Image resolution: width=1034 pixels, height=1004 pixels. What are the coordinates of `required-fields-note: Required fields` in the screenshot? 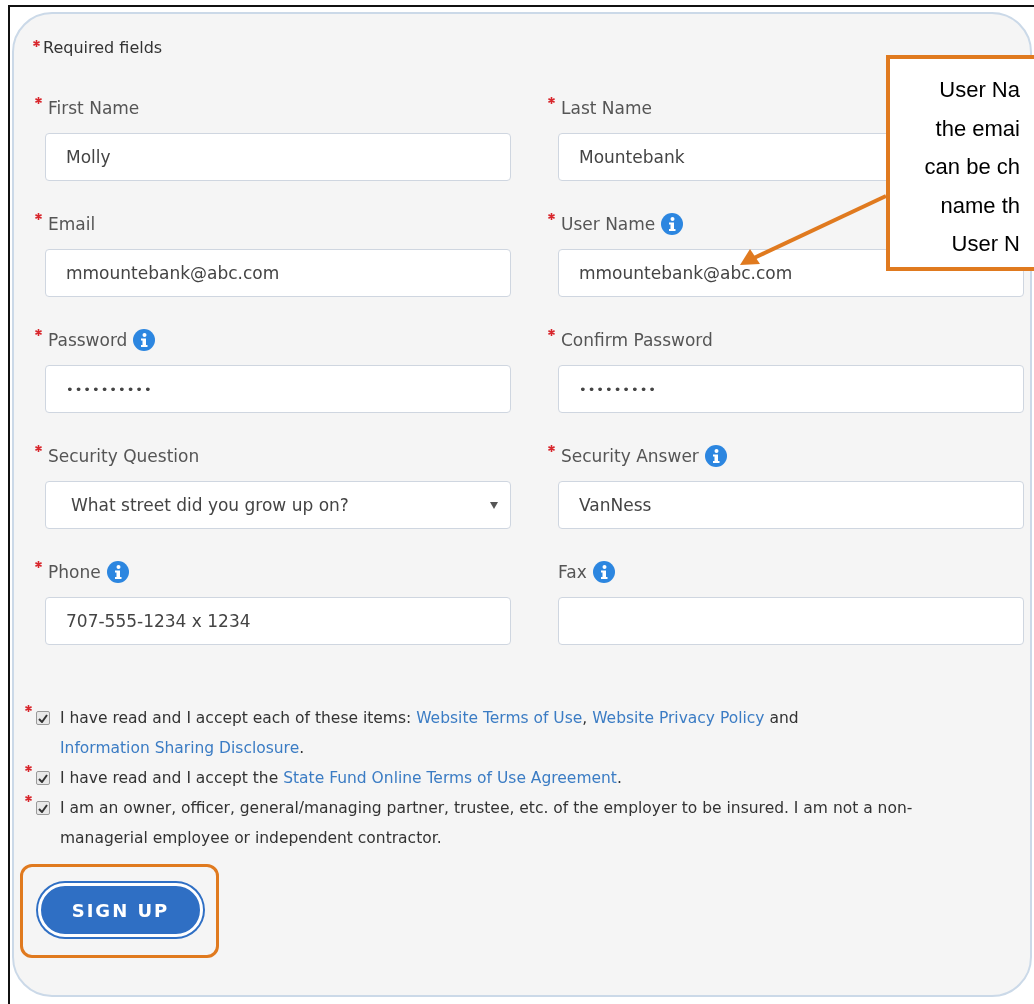 It's located at (103, 47).